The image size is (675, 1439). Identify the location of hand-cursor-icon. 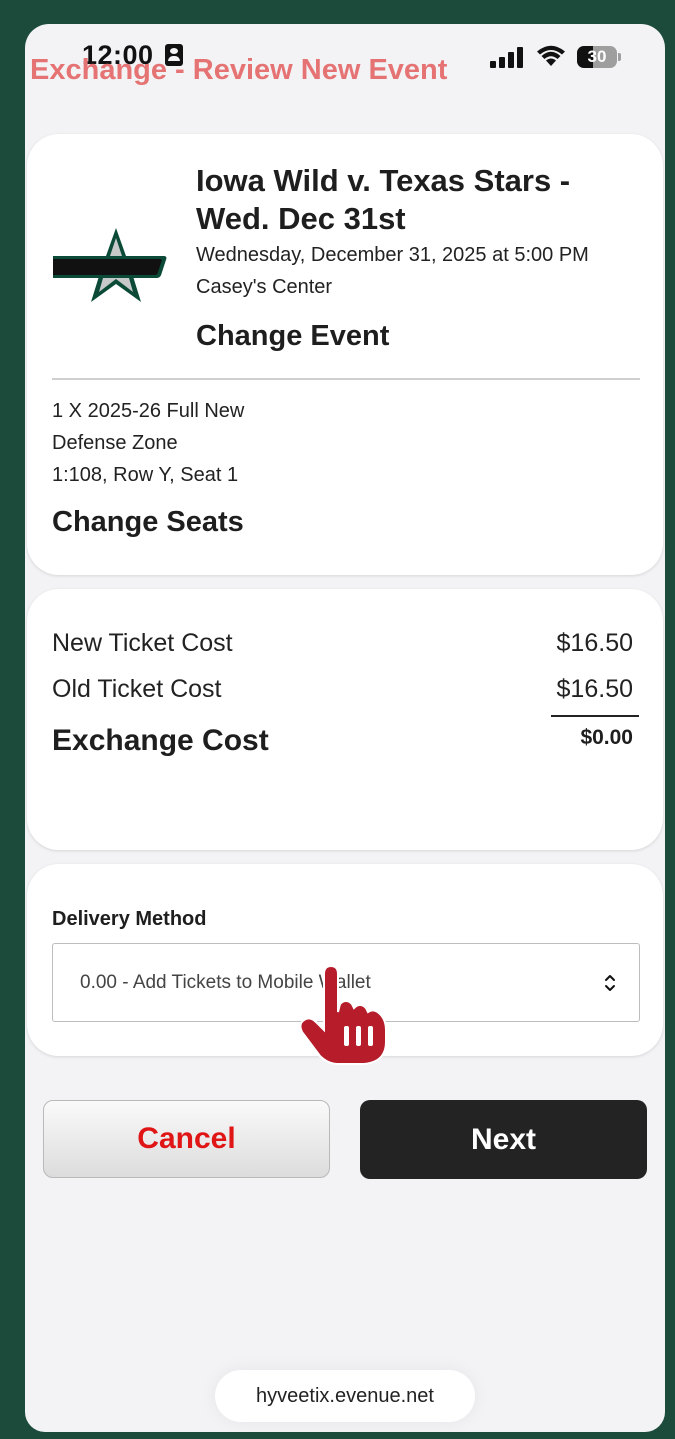
(343, 1014).